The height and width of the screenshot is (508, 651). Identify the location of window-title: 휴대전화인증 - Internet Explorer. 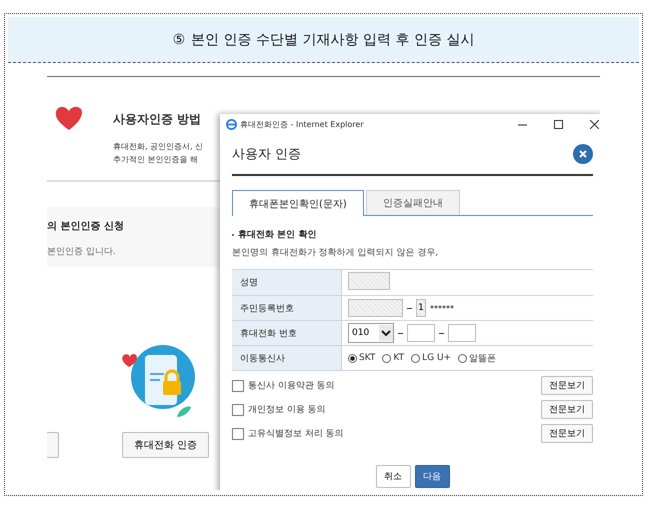
(302, 124).